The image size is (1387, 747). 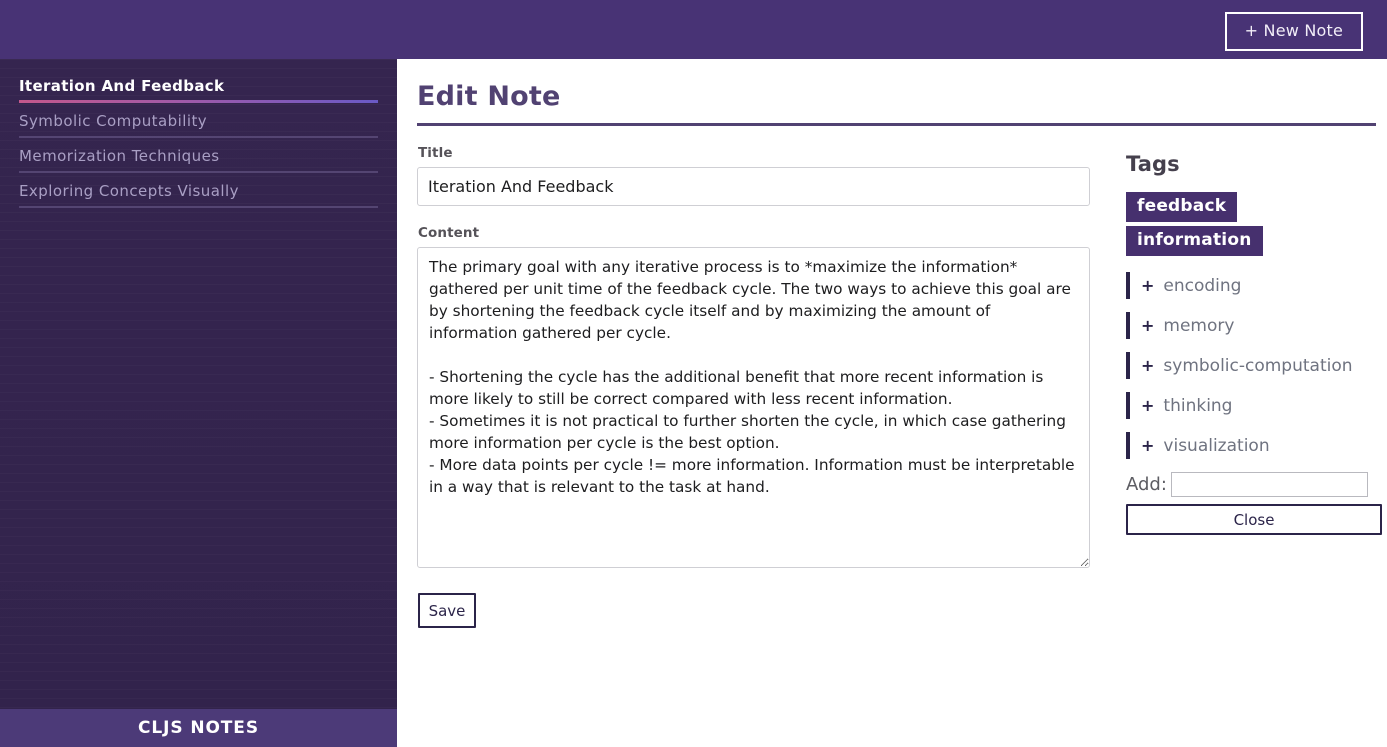 What do you see at coordinates (129, 191) in the screenshot?
I see `sidebar-item-label: Exploring Concepts Visually` at bounding box center [129, 191].